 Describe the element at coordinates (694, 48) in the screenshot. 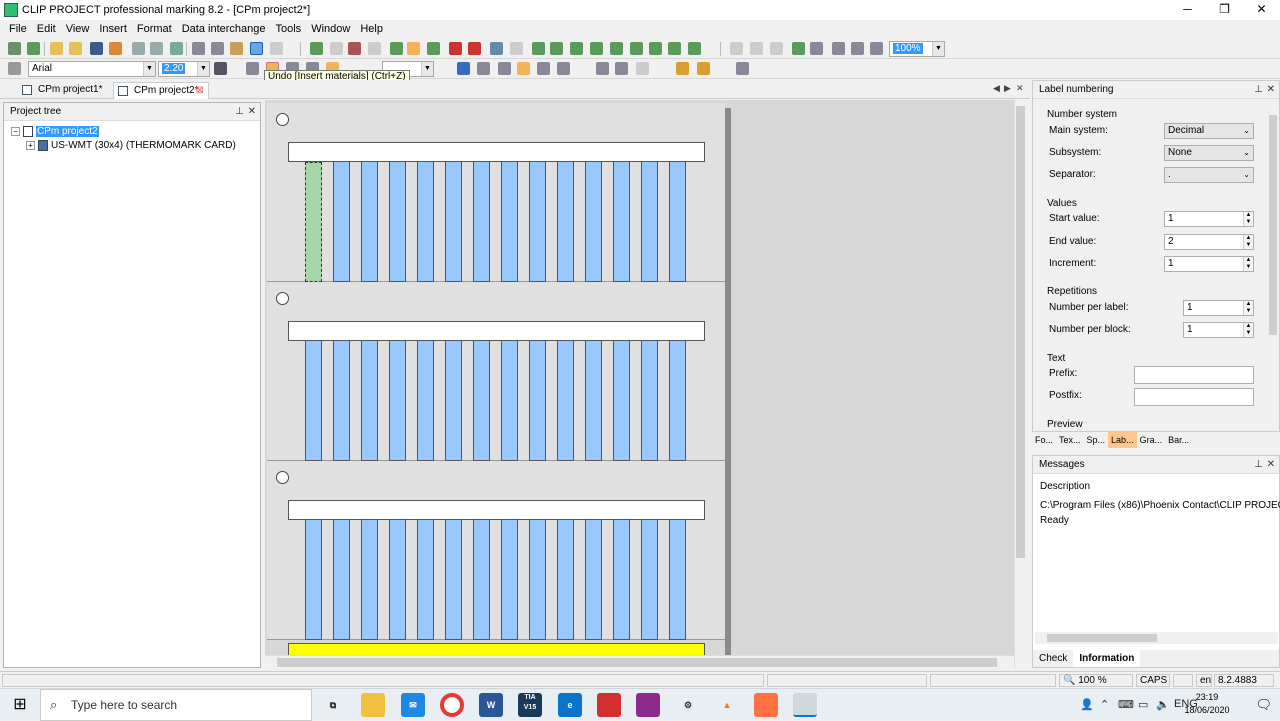

I see `tool5-icon` at that location.